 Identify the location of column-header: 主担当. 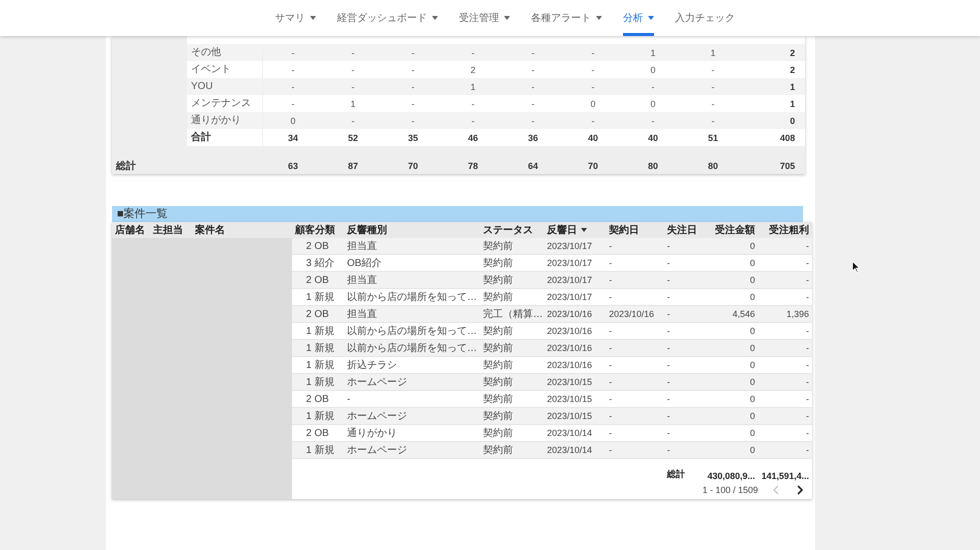
(171, 230).